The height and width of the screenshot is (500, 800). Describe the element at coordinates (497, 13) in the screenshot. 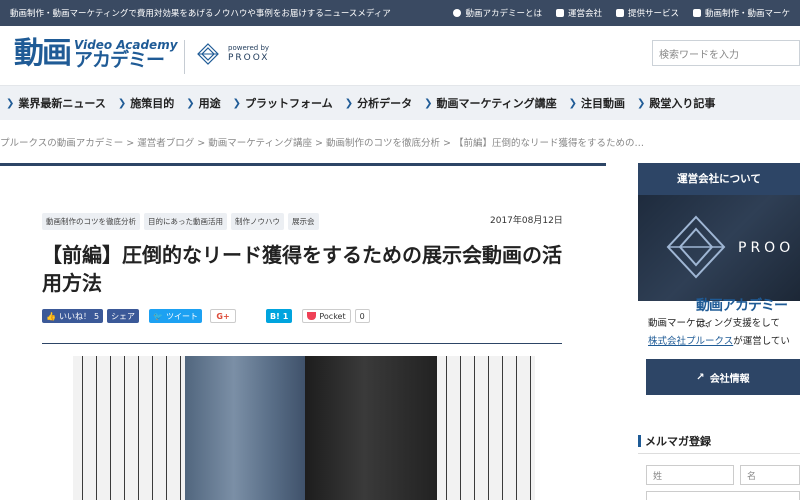

I see `topbar-link-about: 動画アカデミーとは` at that location.